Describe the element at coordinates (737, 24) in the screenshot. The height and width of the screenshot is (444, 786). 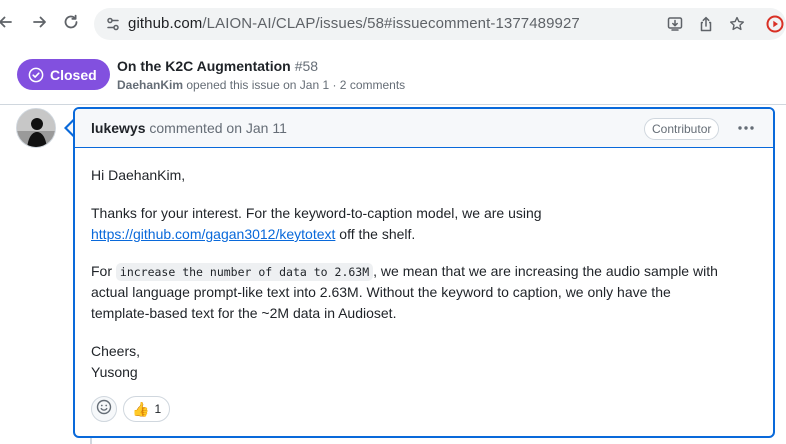
I see `bookmark-star-icon` at that location.